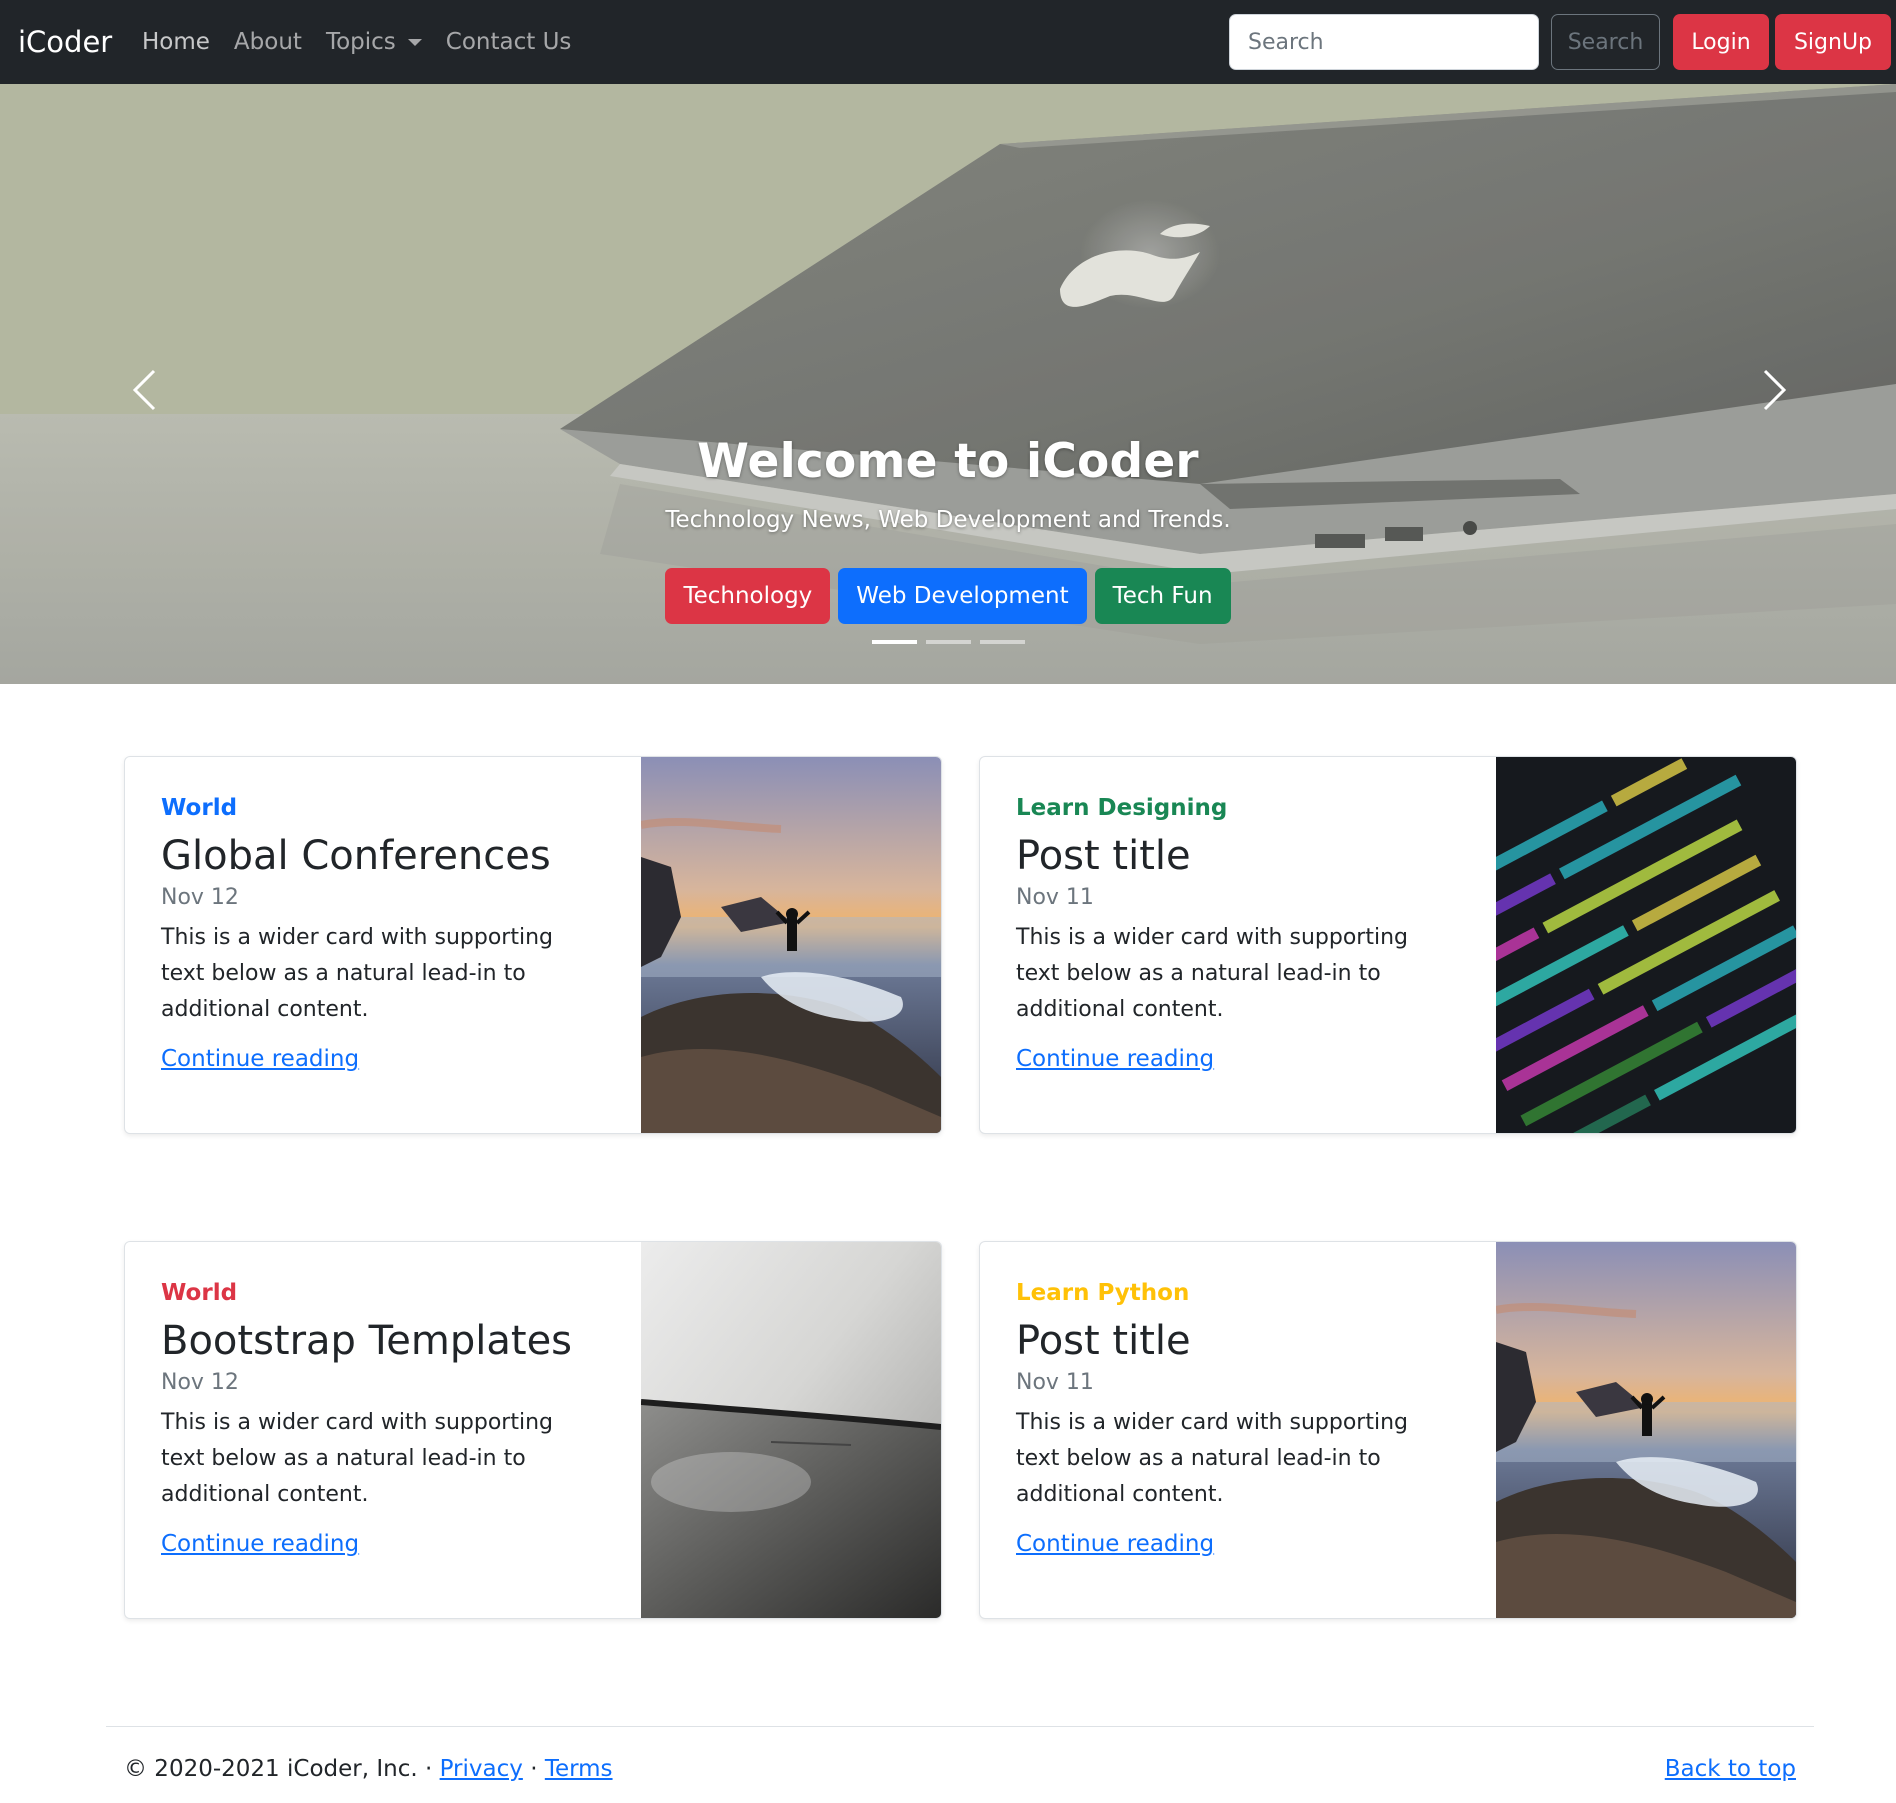 Image resolution: width=1896 pixels, height=1803 pixels. I want to click on nav-topics-dropdown: Topics, so click(374, 42).